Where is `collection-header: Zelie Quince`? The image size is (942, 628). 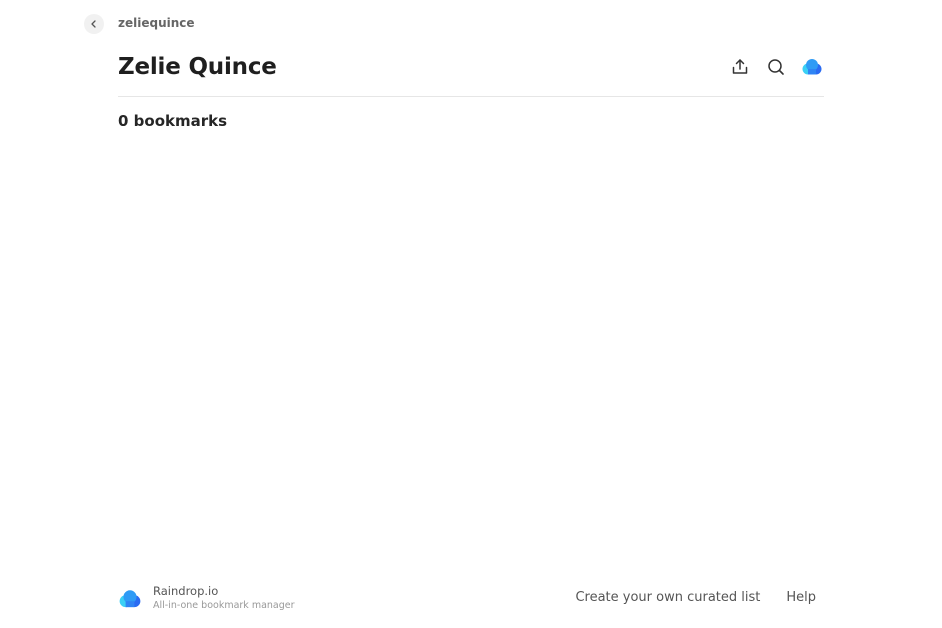 collection-header: Zelie Quince is located at coordinates (471, 67).